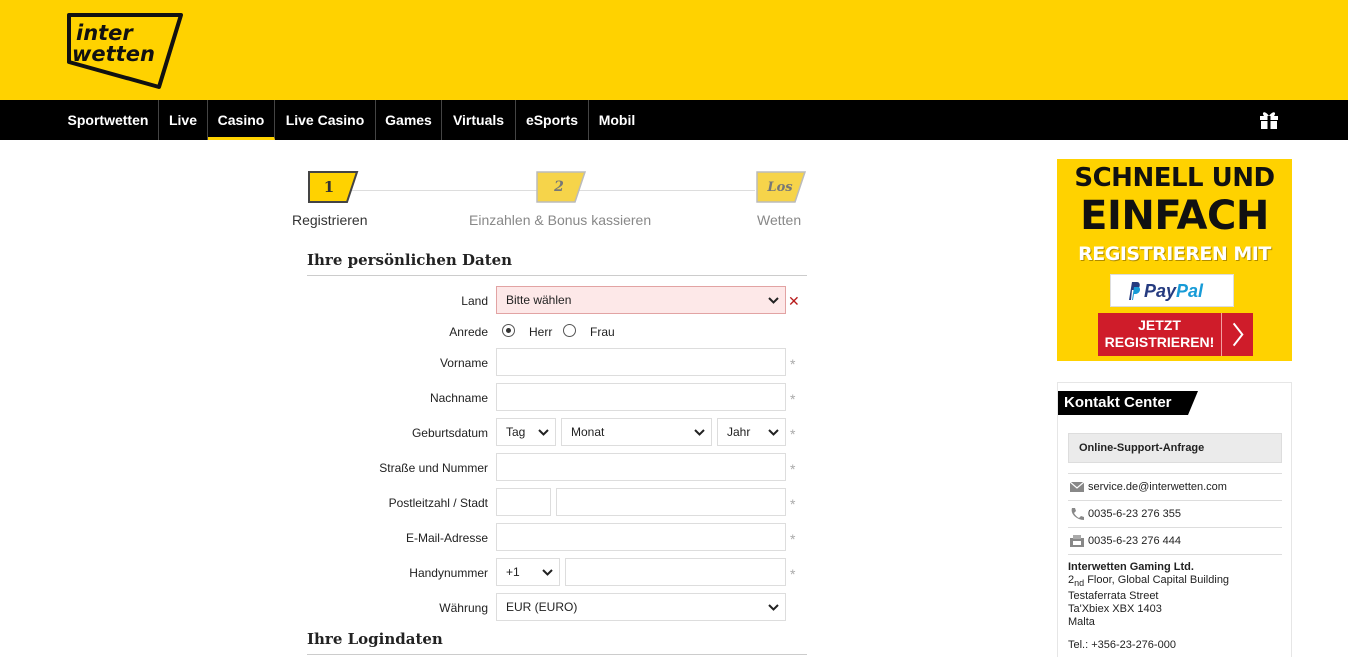 The width and height of the screenshot is (1348, 657). What do you see at coordinates (508, 330) in the screenshot?
I see `radio-herr` at bounding box center [508, 330].